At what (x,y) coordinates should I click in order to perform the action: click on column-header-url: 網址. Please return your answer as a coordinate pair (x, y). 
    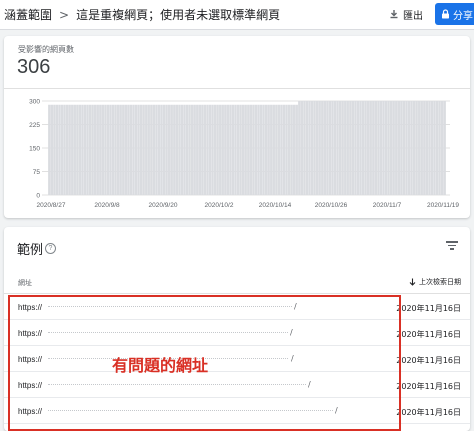
    Looking at the image, I should click on (25, 283).